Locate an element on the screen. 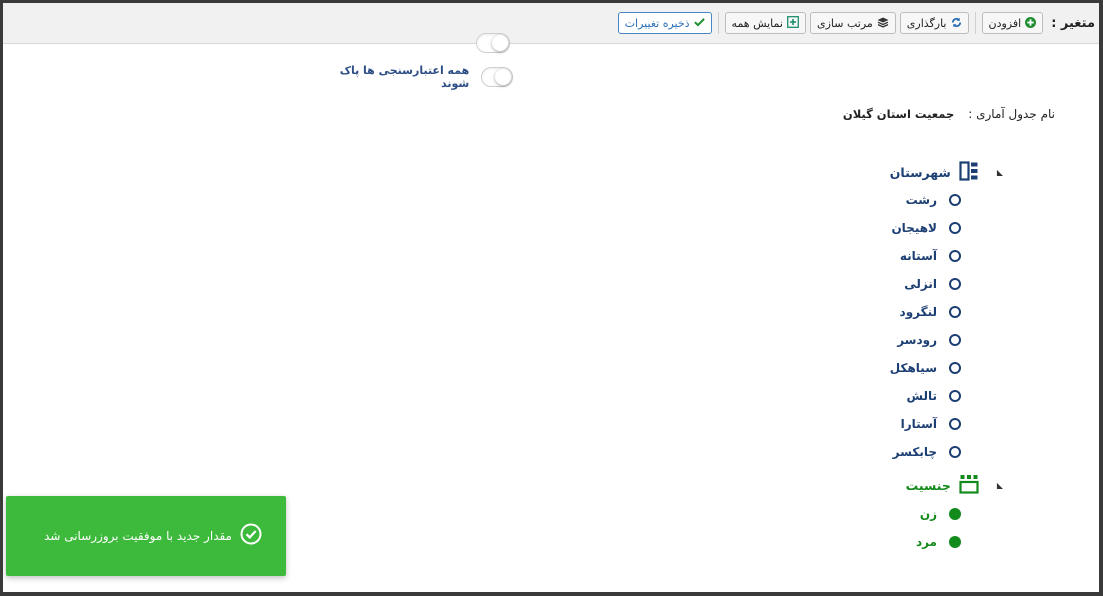  expand-icon is located at coordinates (793, 23).